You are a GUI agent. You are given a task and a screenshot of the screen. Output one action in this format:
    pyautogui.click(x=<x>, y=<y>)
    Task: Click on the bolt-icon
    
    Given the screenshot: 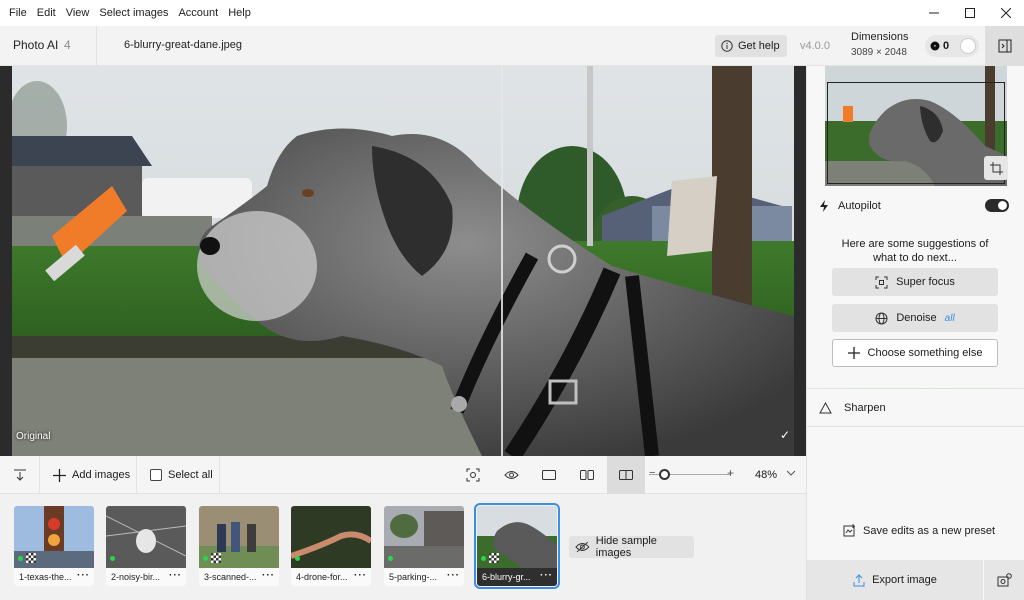 What is the action you would take?
    pyautogui.click(x=824, y=206)
    